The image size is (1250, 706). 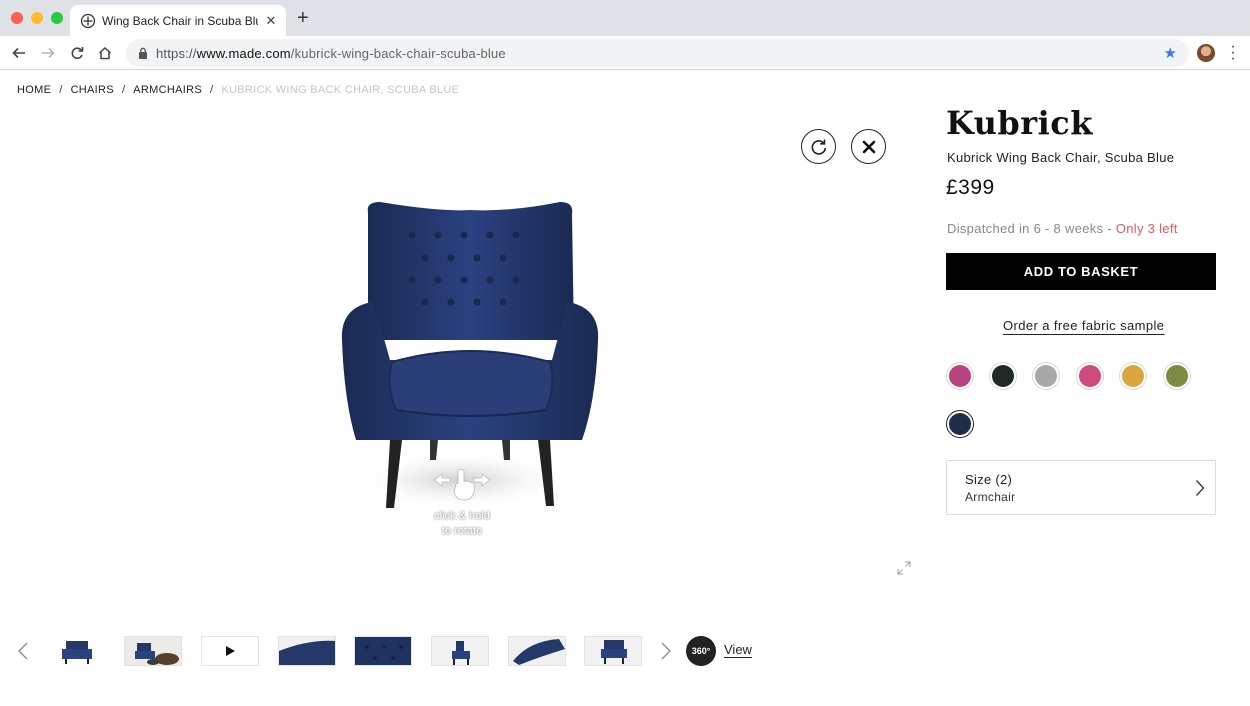 I want to click on fabric-swatch-scuba-blue, so click(x=960, y=424).